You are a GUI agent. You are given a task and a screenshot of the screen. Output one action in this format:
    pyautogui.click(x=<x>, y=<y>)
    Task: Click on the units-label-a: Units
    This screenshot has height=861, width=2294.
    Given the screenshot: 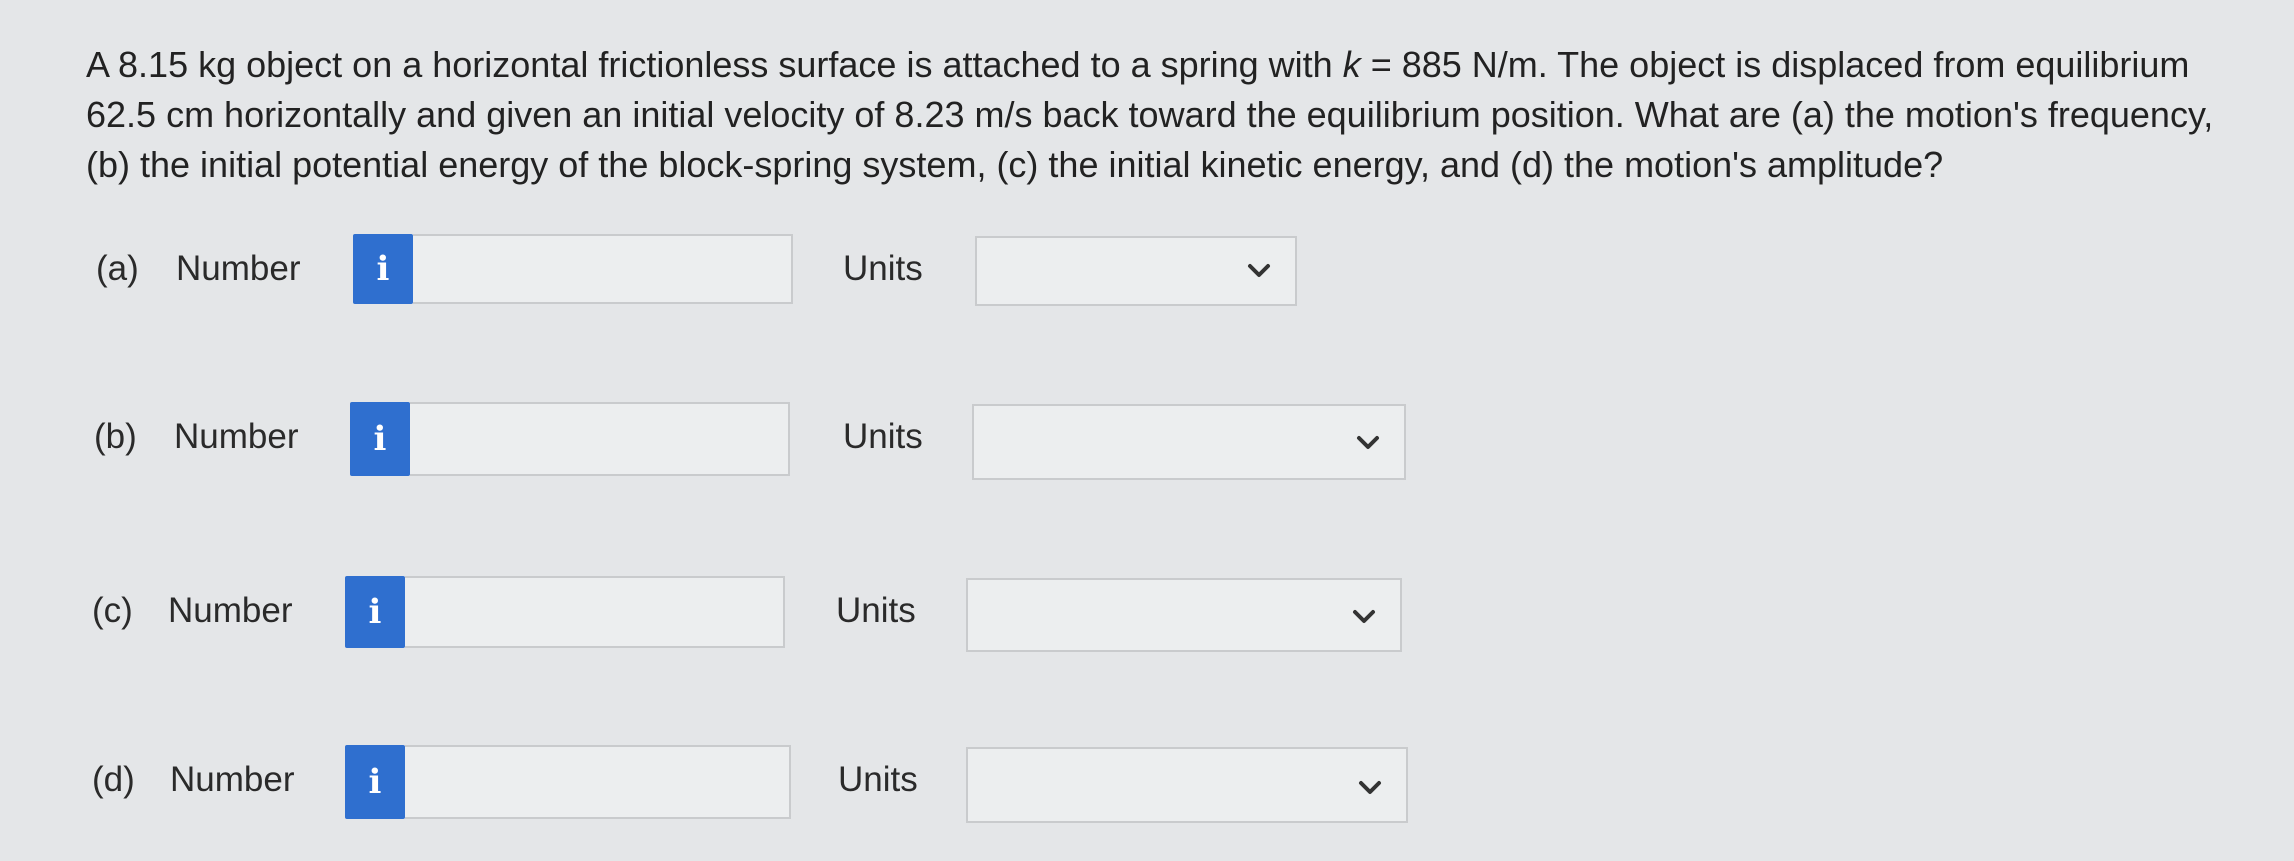 What is the action you would take?
    pyautogui.click(x=883, y=268)
    